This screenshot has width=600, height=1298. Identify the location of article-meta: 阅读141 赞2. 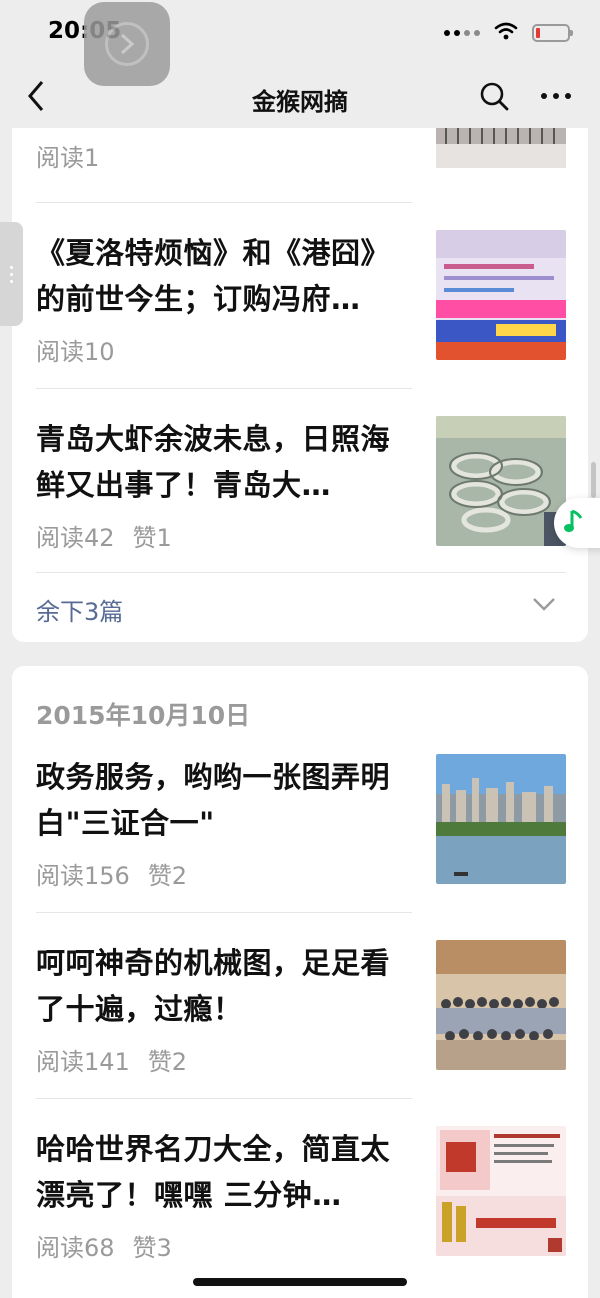
(111, 1059).